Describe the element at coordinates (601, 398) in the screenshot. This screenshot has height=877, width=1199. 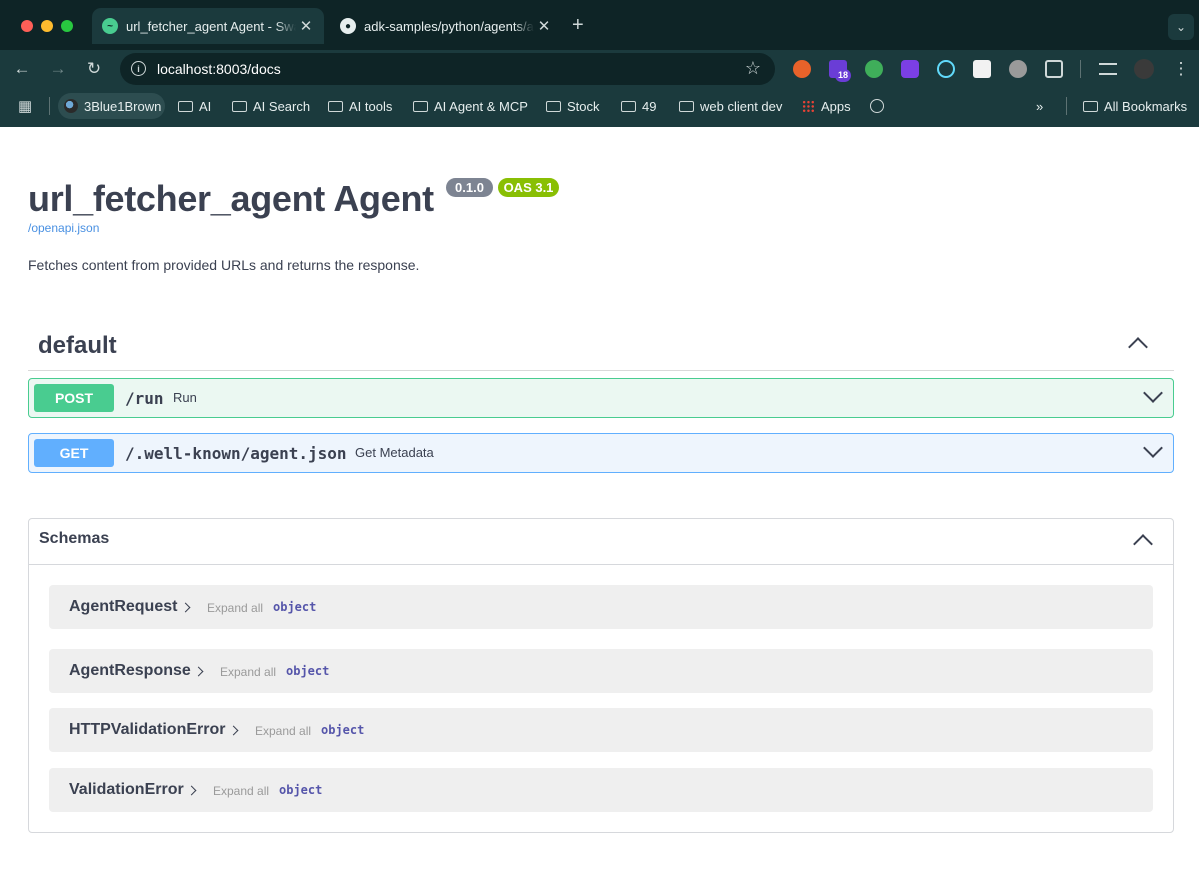
I see `operation-post-run: POST /run Run` at that location.